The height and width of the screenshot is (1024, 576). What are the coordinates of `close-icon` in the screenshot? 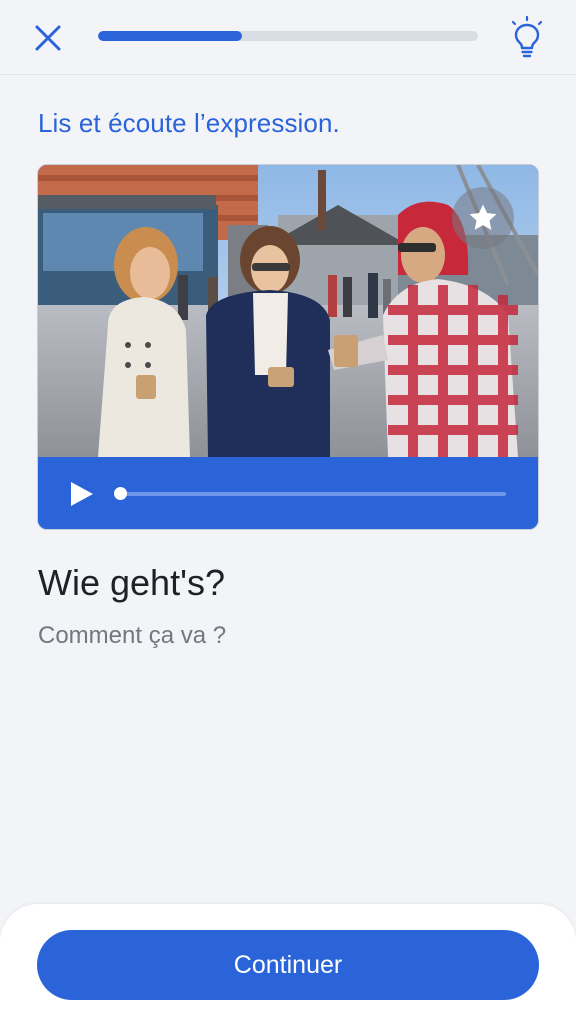 It's located at (48, 38).